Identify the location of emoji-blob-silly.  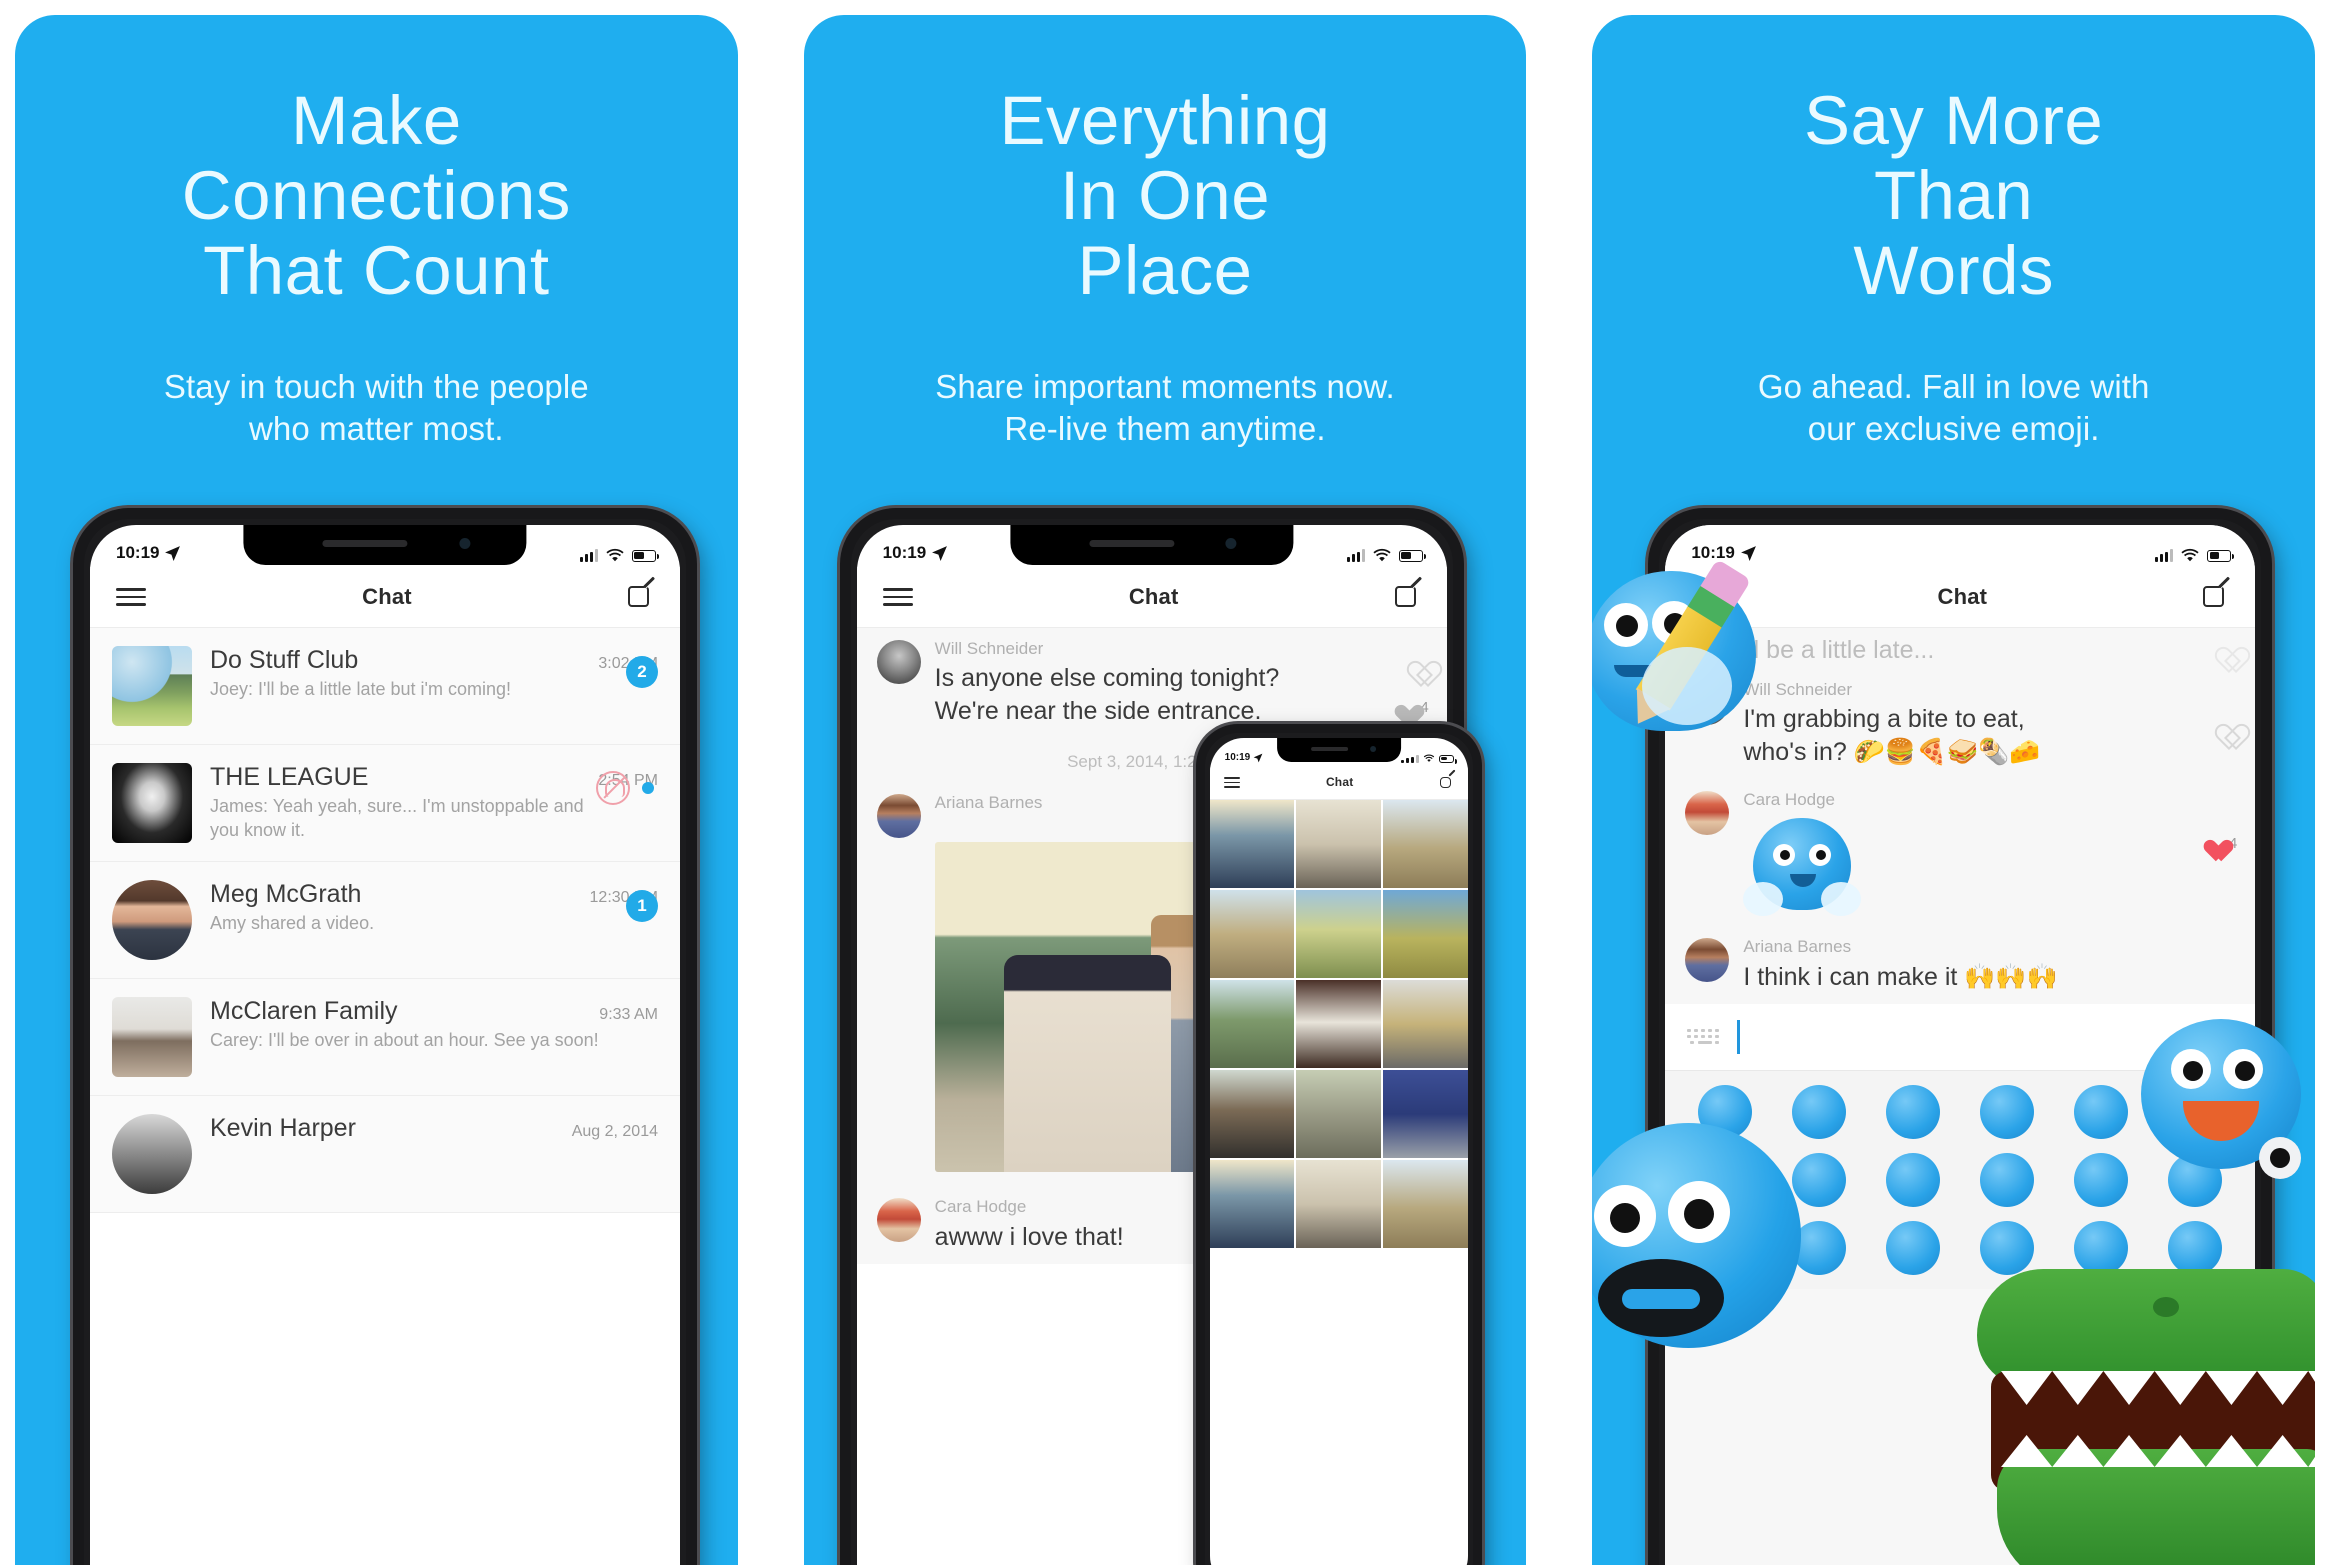
(1913, 1179).